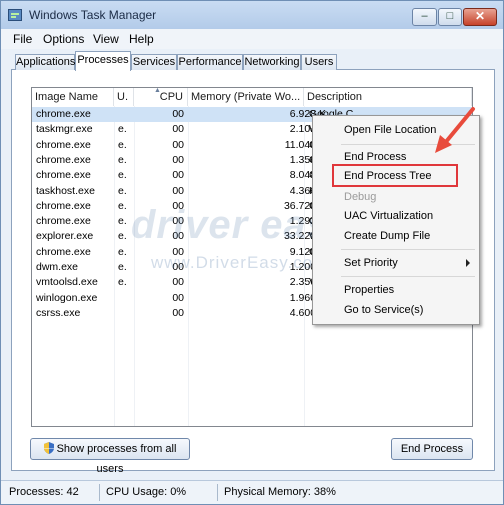 The width and height of the screenshot is (504, 505). I want to click on minimize-button: –, so click(424, 17).